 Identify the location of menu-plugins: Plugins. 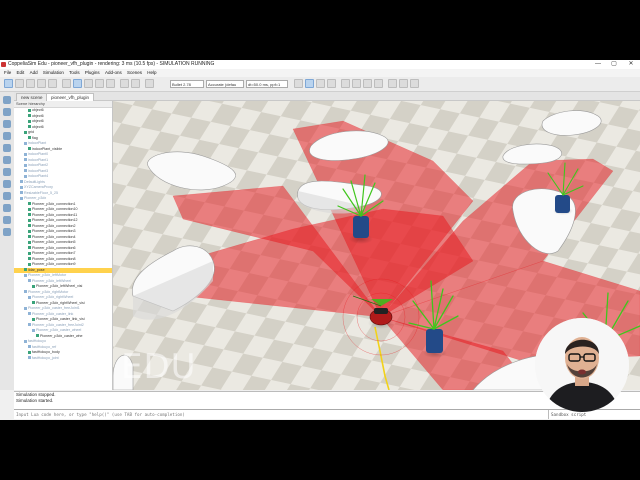
(92, 73).